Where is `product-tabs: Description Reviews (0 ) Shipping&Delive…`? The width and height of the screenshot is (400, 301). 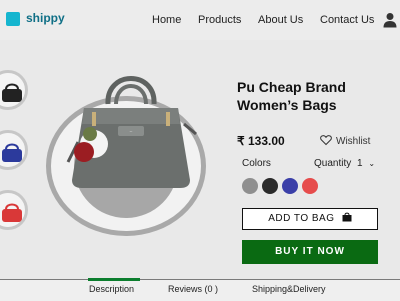 product-tabs: Description Reviews (0 ) Shipping&Delive… is located at coordinates (200, 289).